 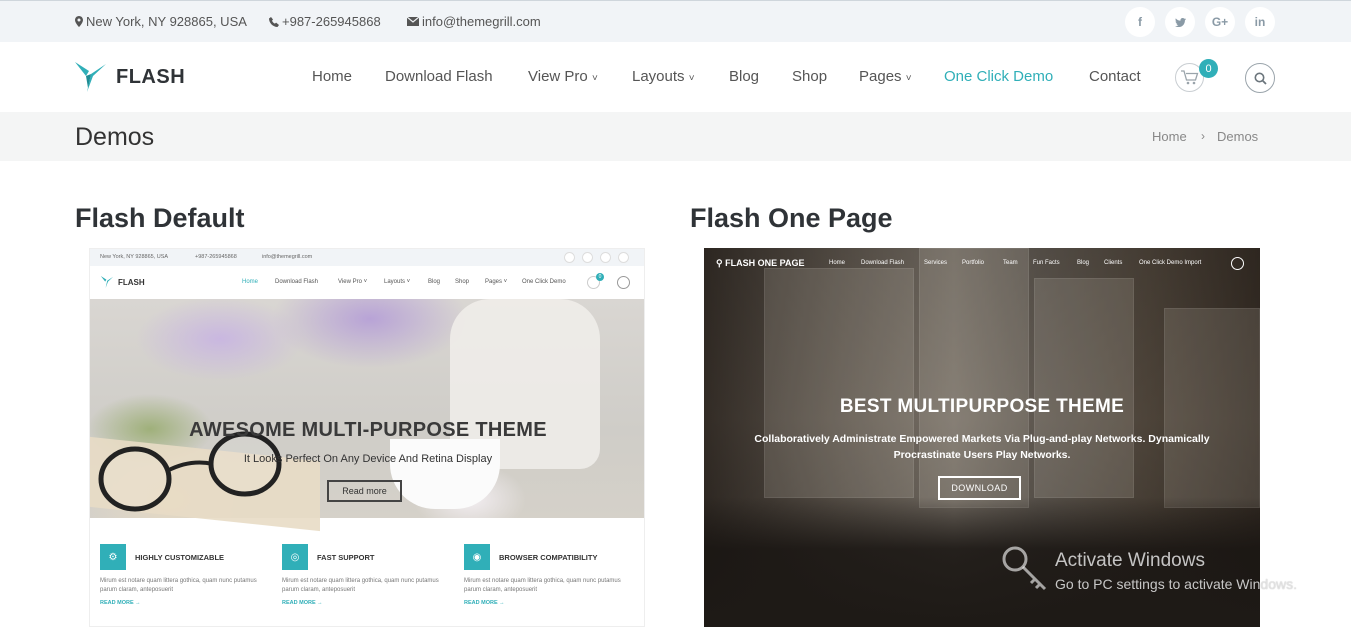 What do you see at coordinates (151, 76) in the screenshot?
I see `logo-text: FLASH` at bounding box center [151, 76].